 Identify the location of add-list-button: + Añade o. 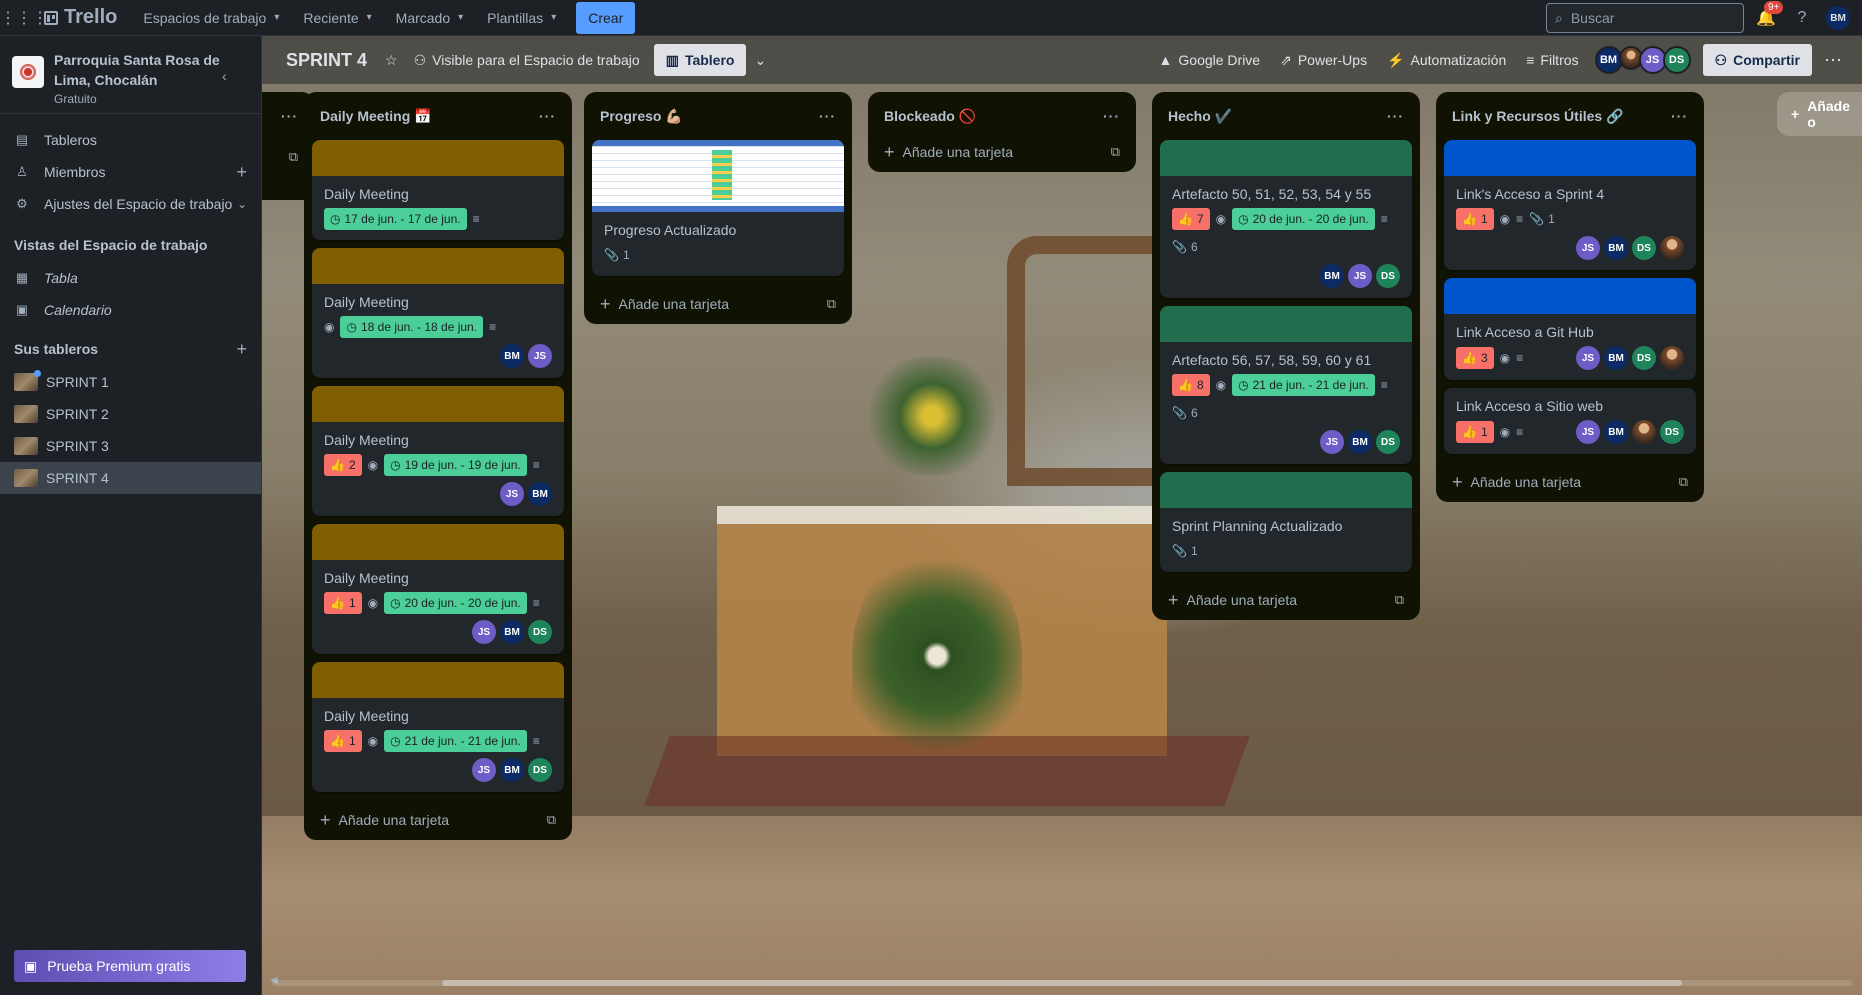
(1819, 114).